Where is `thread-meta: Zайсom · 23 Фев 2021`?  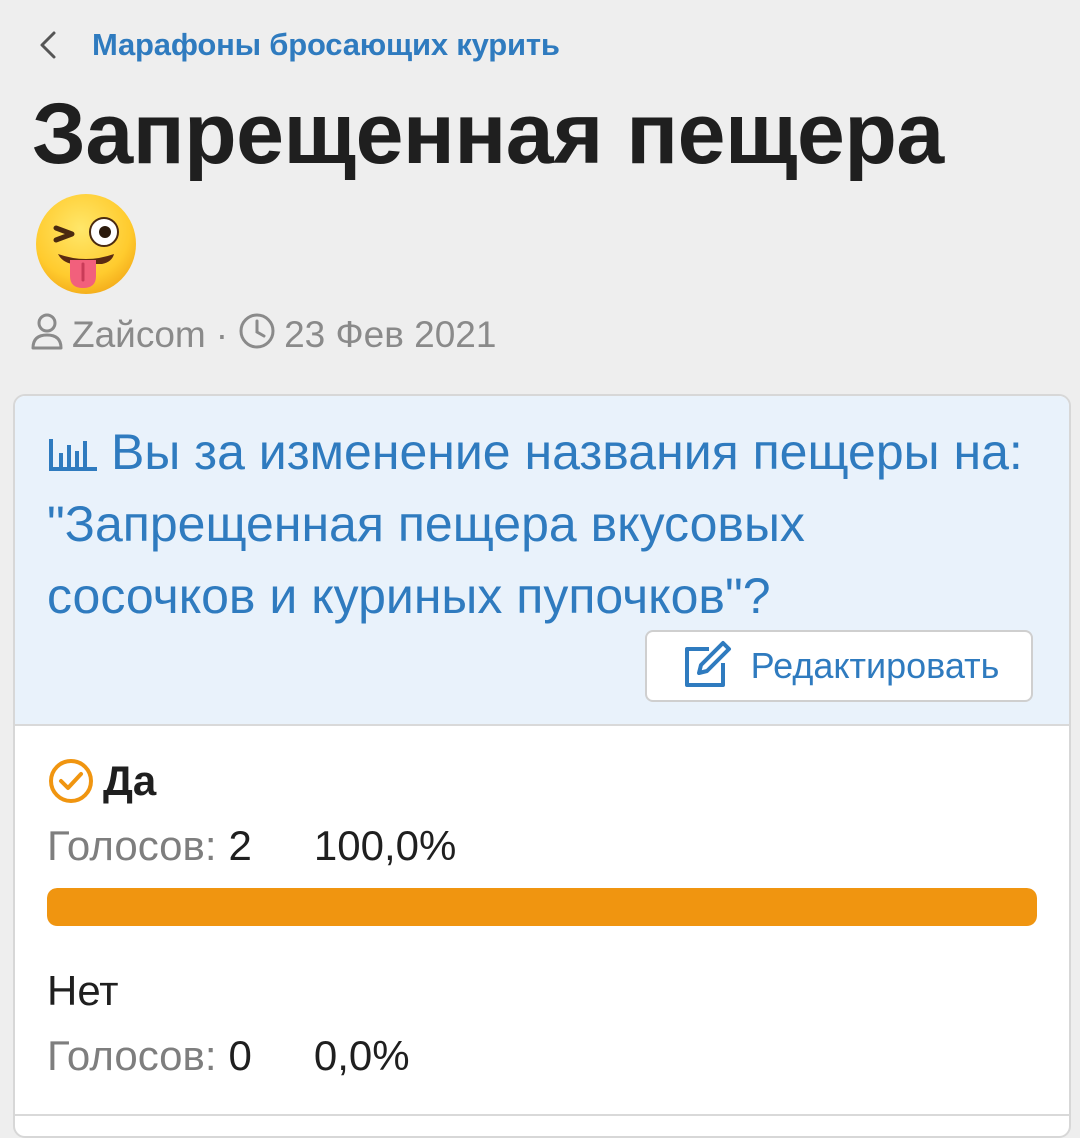 thread-meta: Zайсom · 23 Фев 2021 is located at coordinates (263, 335).